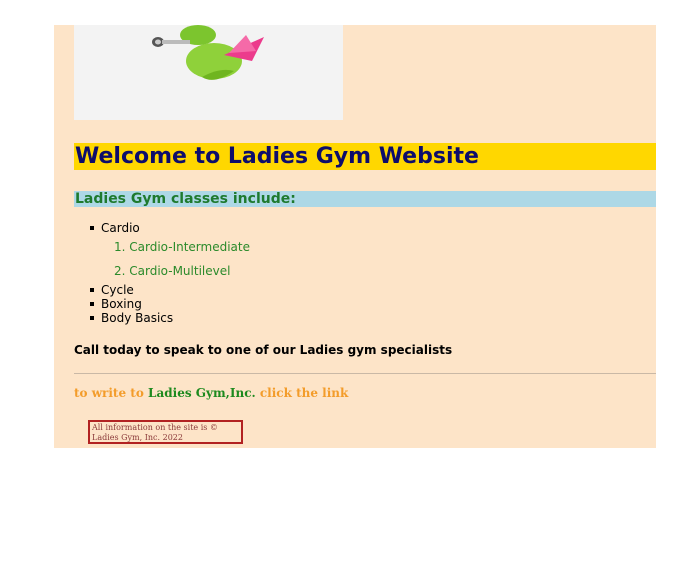 The width and height of the screenshot is (700, 576). Describe the element at coordinates (208, 52) in the screenshot. I see `gym-logo-illustration` at that location.